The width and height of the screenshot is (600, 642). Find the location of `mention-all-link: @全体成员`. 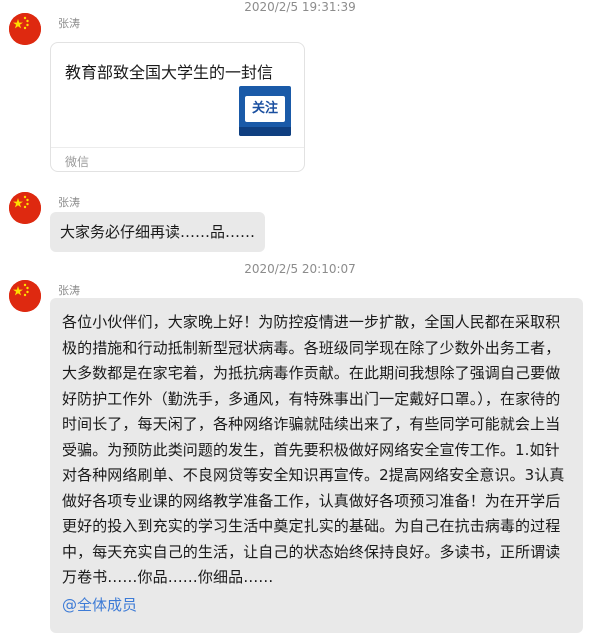

mention-all-link: @全体成员 is located at coordinates (316, 605).